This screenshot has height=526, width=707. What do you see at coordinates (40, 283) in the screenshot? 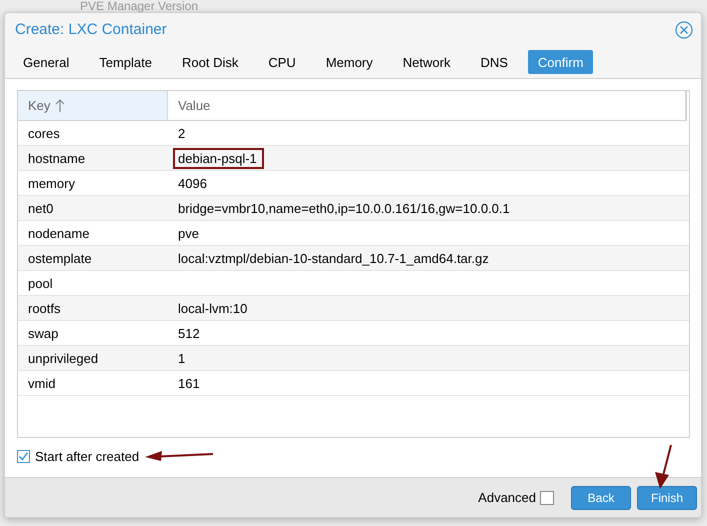
I see `table-cell-text: pool` at bounding box center [40, 283].